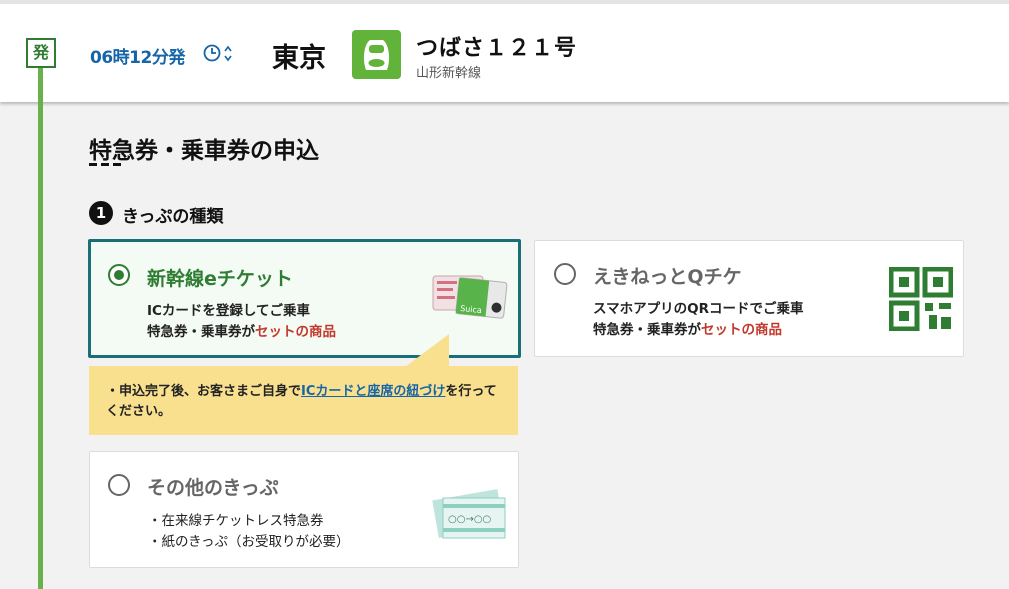  I want to click on note-pointer, so click(427, 350).